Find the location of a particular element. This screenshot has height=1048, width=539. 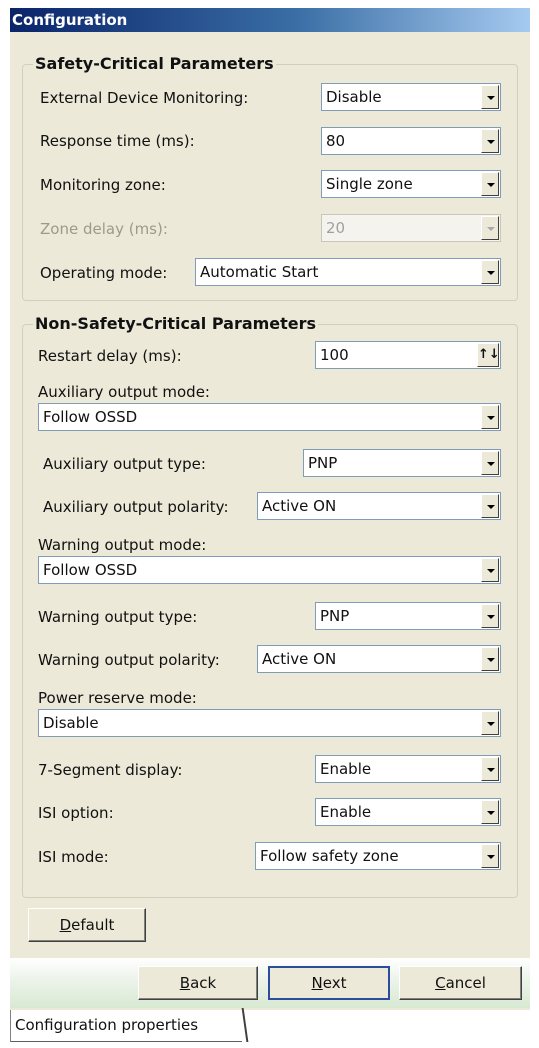

external-device-monitoring-select: Disable is located at coordinates (411, 97).